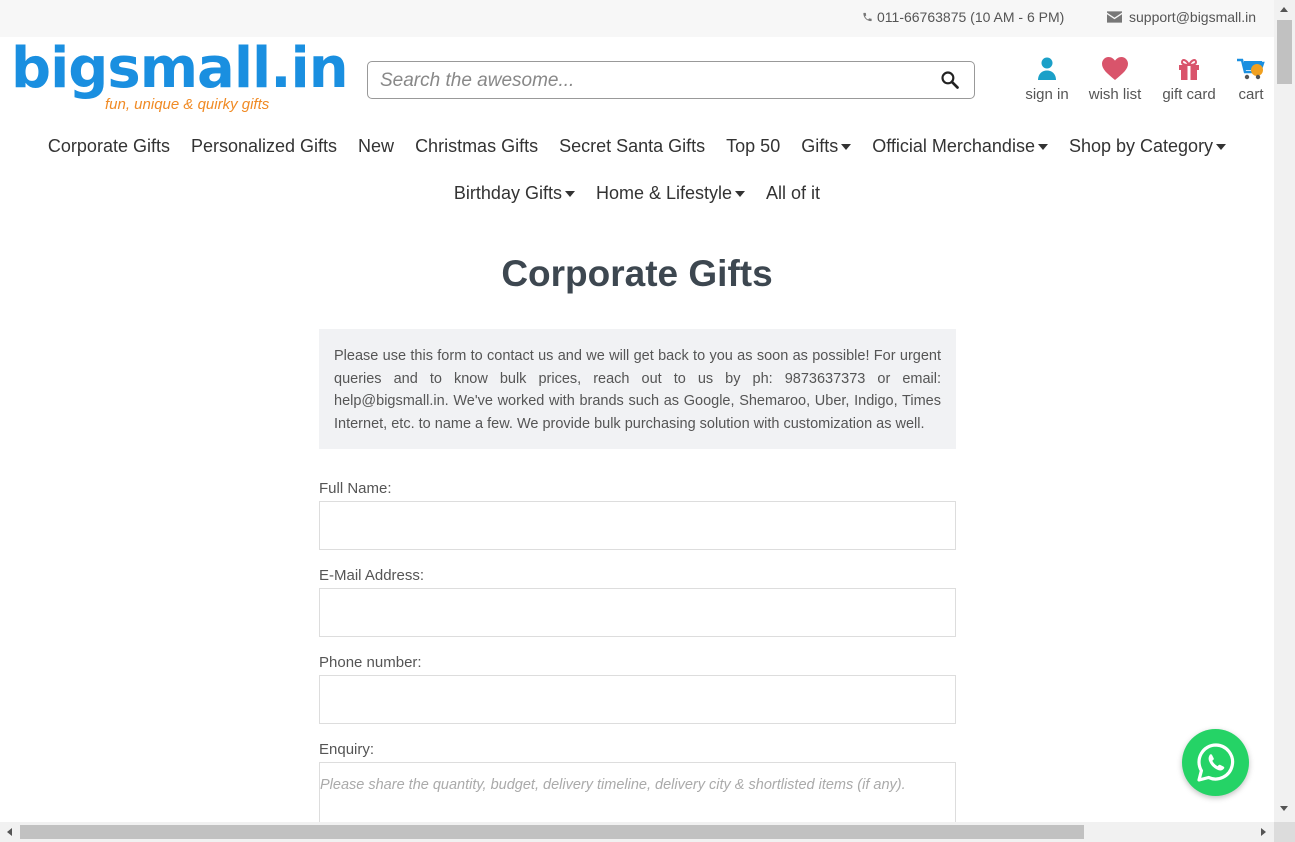 The image size is (1295, 842). I want to click on envelope-icon, so click(1114, 17).